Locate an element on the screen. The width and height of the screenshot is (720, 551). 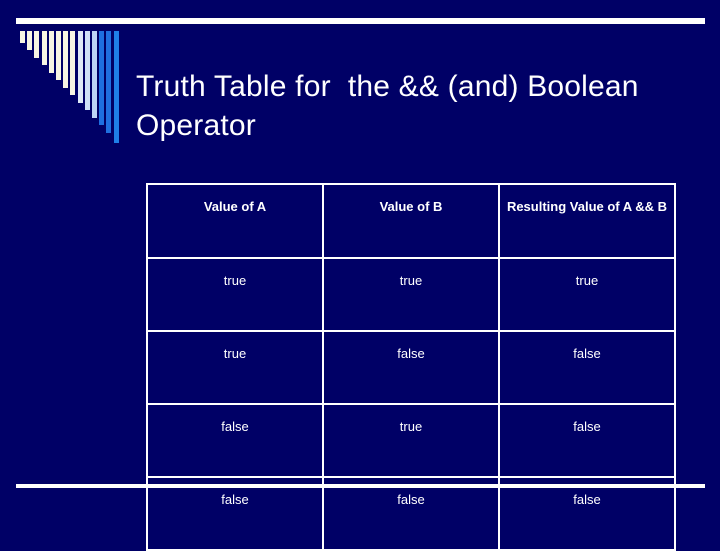
column-header-value-of-b: Value of B is located at coordinates (411, 221).